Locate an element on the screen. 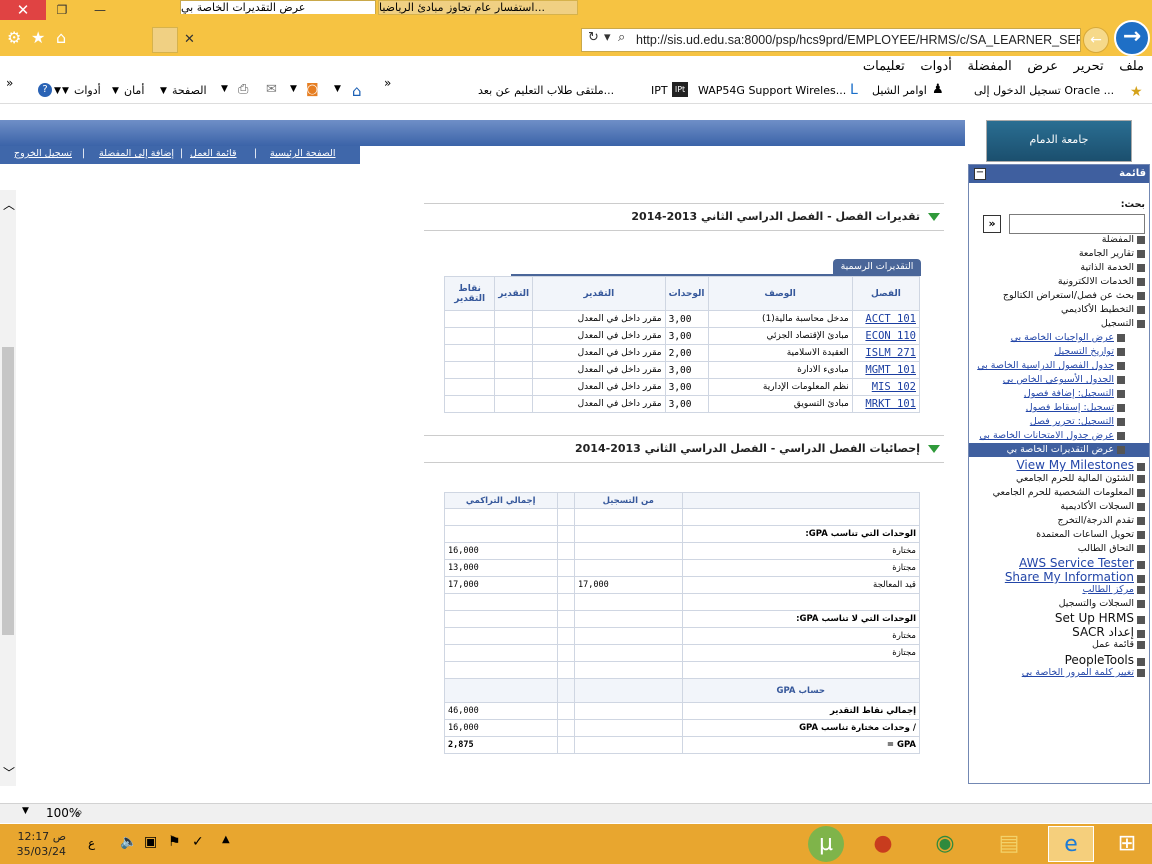 The width and height of the screenshot is (1152, 864). nav-item: بحث عن فصل/استعراض الكتالوج is located at coordinates (1074, 295).